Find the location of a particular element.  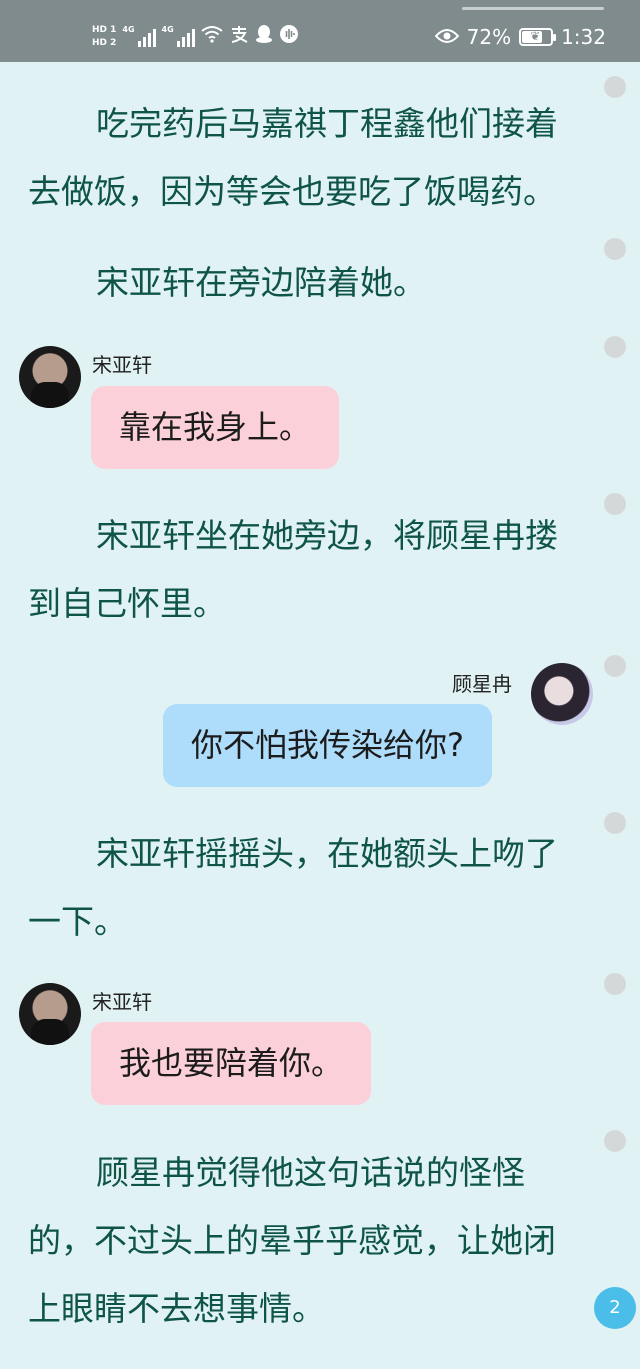

eye-icon is located at coordinates (446, 37).